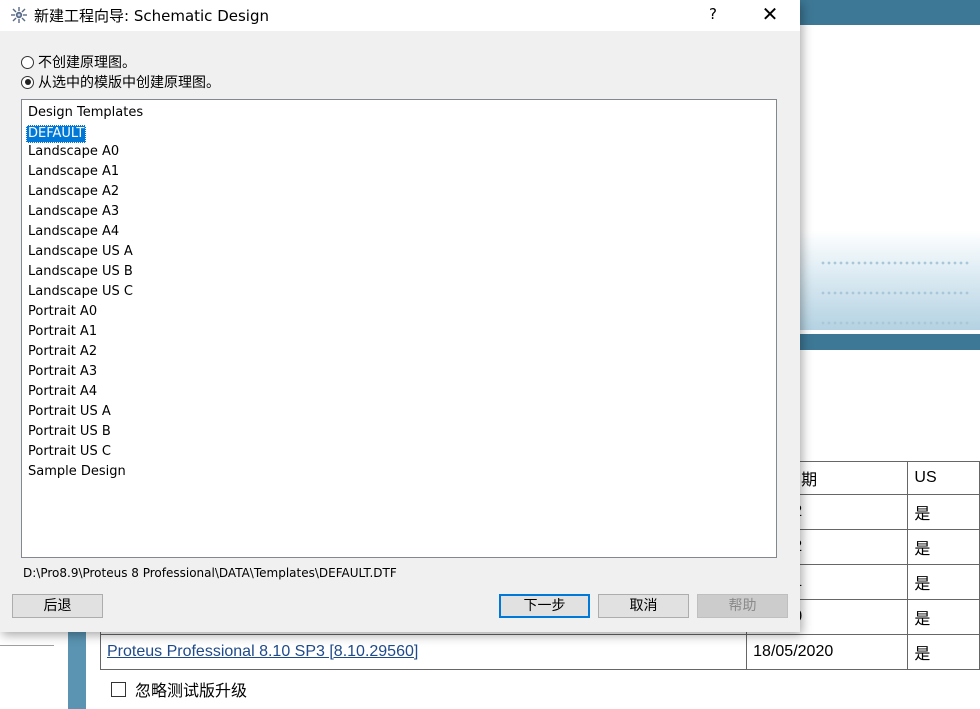 This screenshot has height=709, width=980. What do you see at coordinates (56, 134) in the screenshot?
I see `template-item: DEFAULT` at bounding box center [56, 134].